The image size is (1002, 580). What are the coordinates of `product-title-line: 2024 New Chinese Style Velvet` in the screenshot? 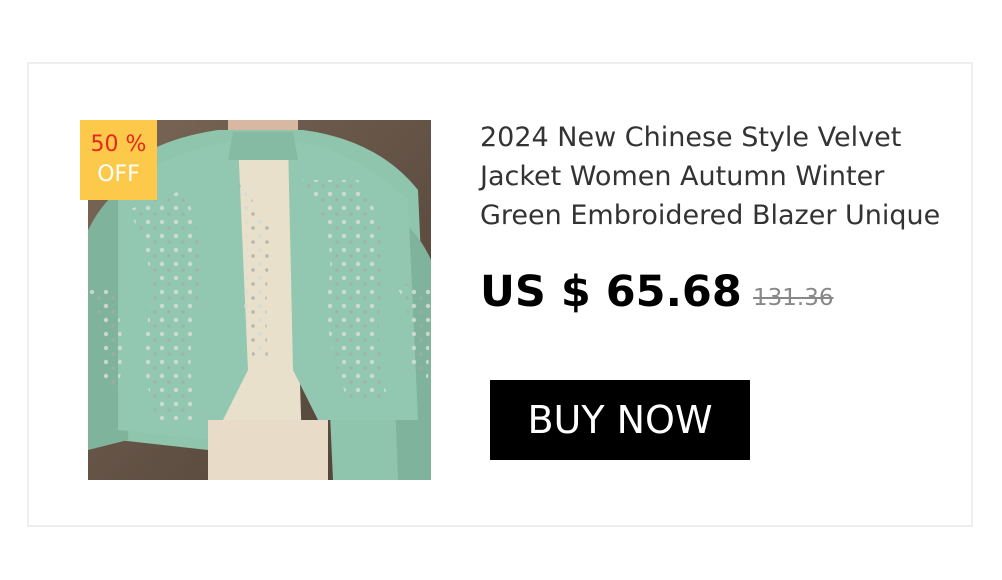 It's located at (691, 137).